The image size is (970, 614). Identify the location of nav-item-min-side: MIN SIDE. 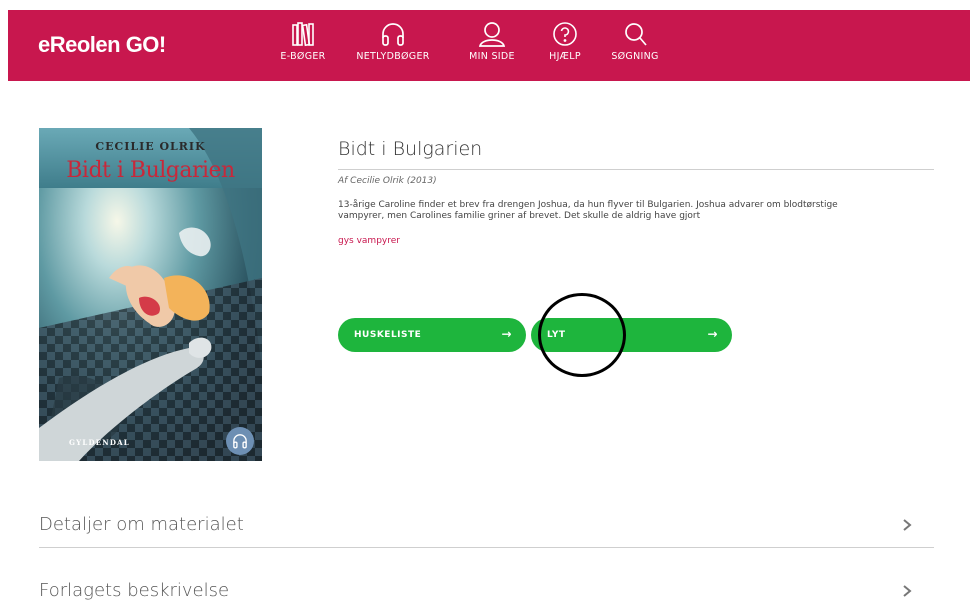
(492, 45).